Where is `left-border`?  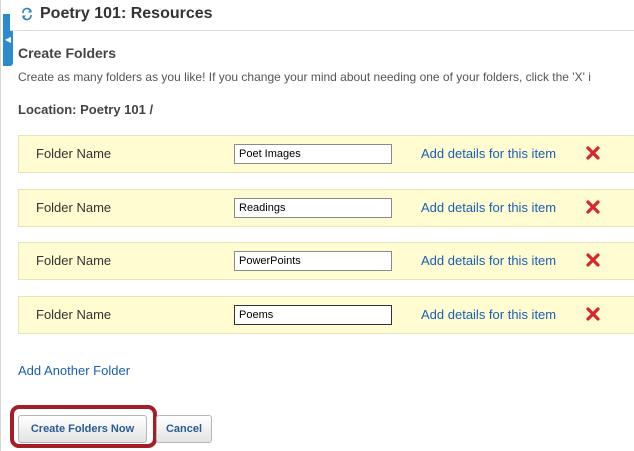
left-border is located at coordinates (0, 225).